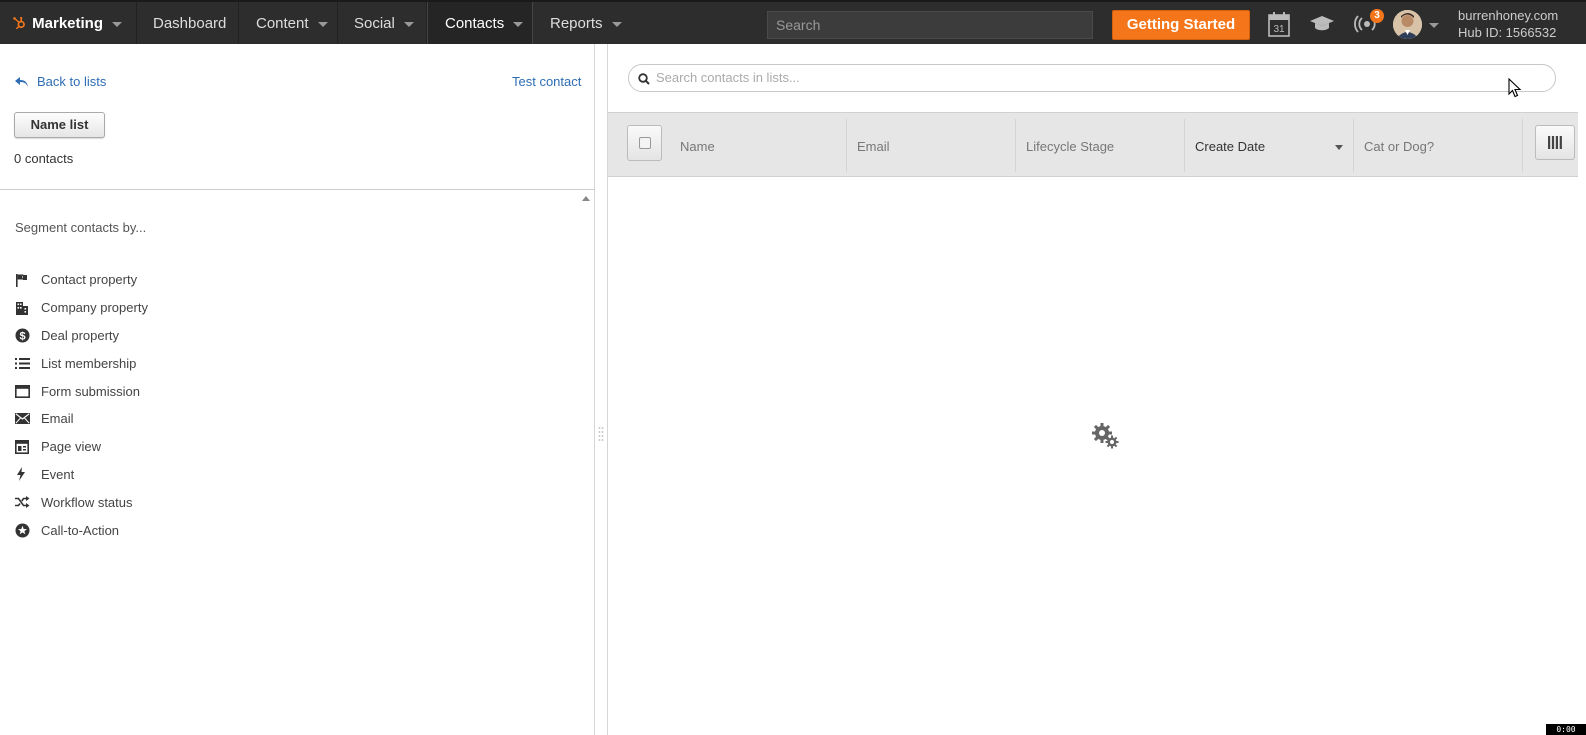 This screenshot has height=735, width=1586. What do you see at coordinates (576, 23) in the screenshot?
I see `nav-reports-label: Reports` at bounding box center [576, 23].